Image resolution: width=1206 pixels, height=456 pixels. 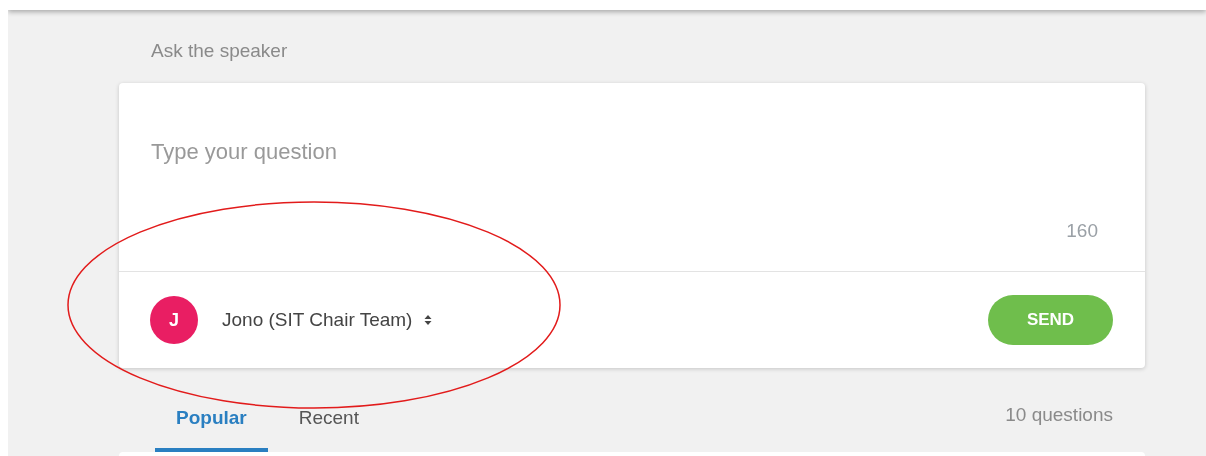 What do you see at coordinates (174, 320) in the screenshot?
I see `avatar: J` at bounding box center [174, 320].